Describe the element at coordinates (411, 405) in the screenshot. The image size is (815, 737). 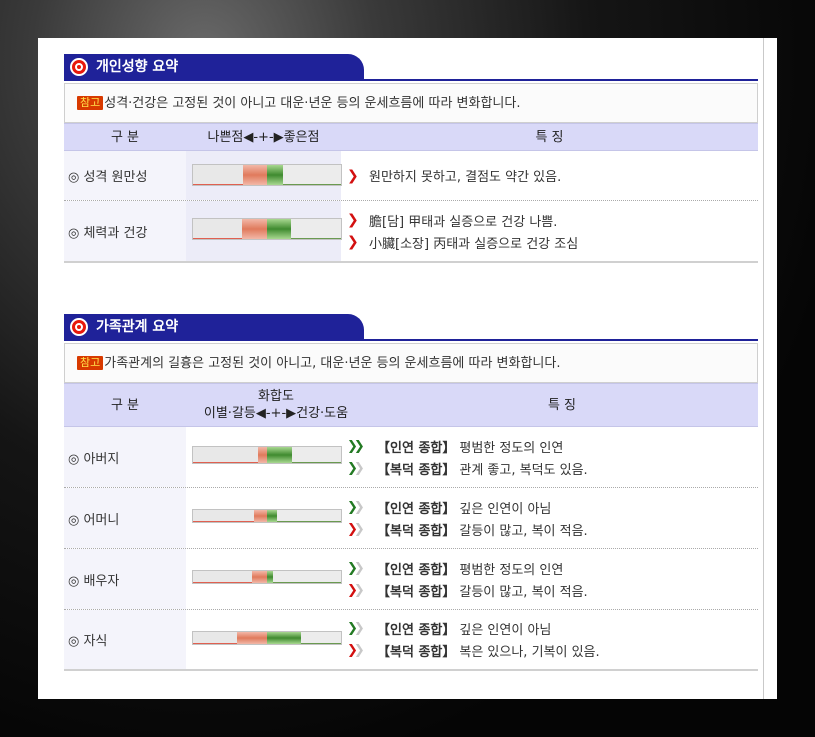
I see `table-header: 구 분 화합도 이별·갈등◀-+-▶건강·도움 특 징` at that location.